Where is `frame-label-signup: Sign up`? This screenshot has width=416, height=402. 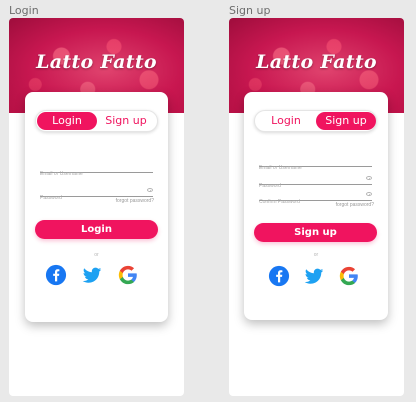 frame-label-signup: Sign up is located at coordinates (250, 10).